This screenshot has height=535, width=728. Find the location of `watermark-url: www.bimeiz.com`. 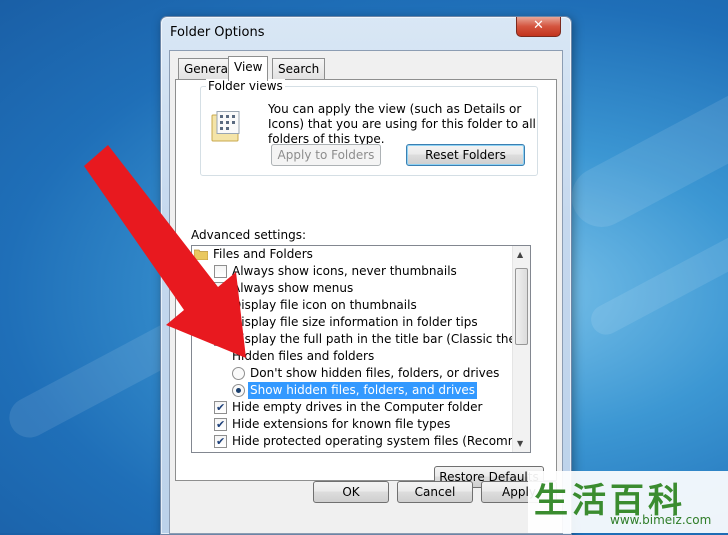

watermark-url: www.bimeiz.com is located at coordinates (661, 520).